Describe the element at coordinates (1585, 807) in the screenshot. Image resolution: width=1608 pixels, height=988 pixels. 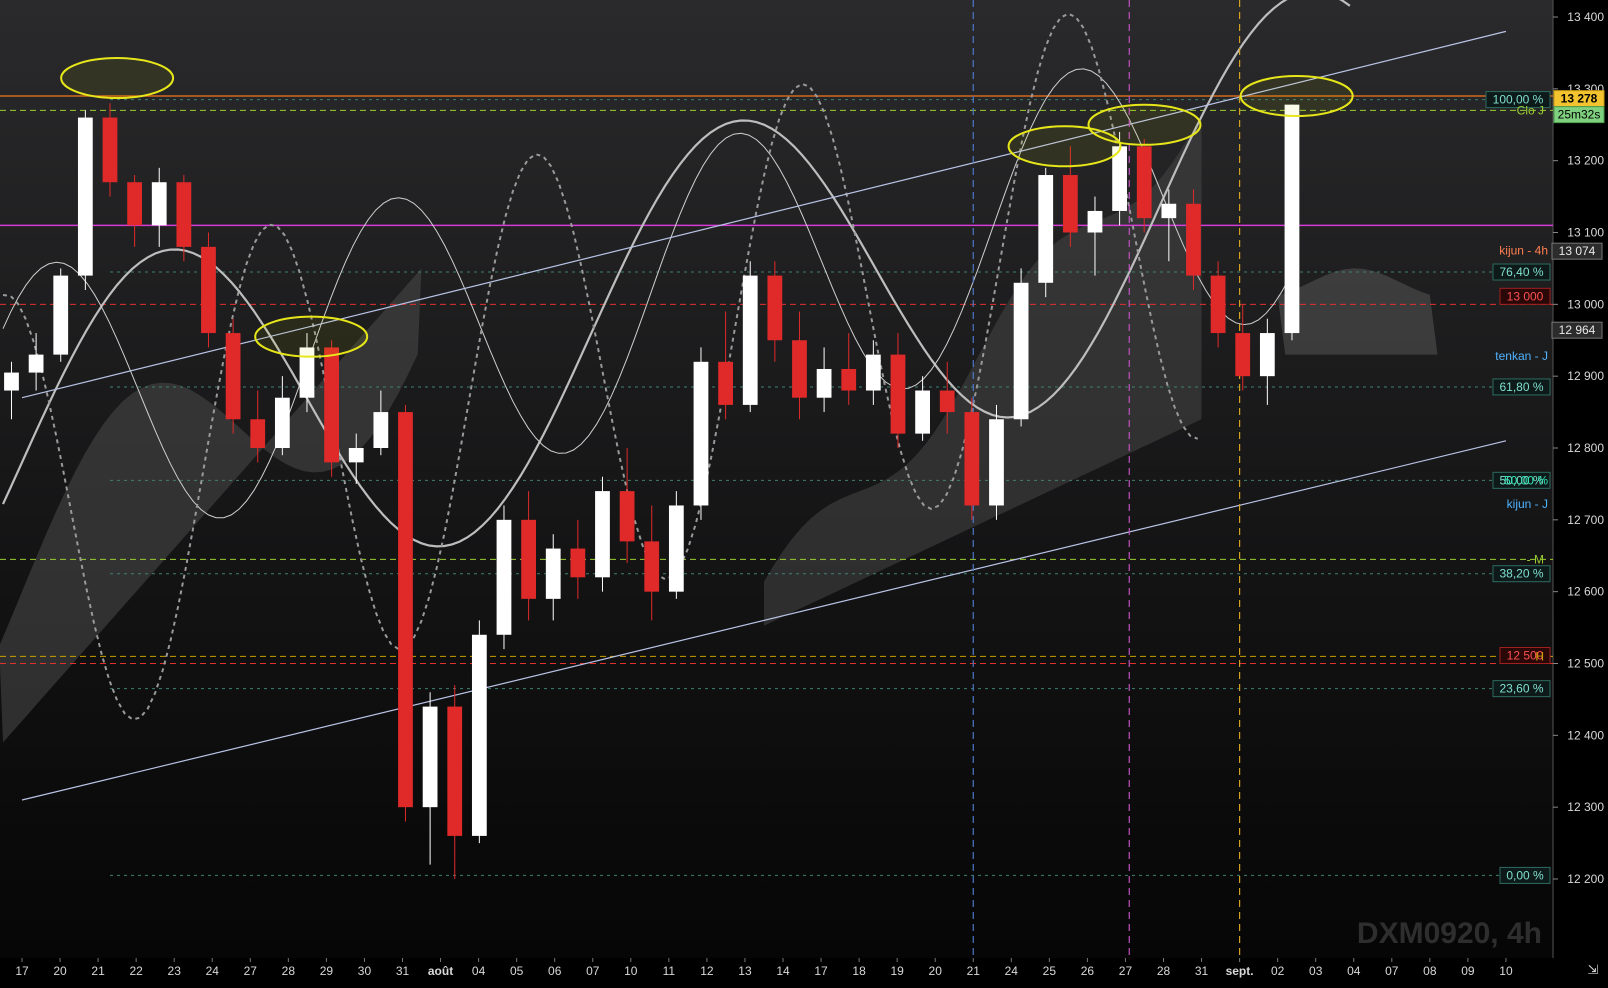
I see `y-tick-label: 12 300` at that location.